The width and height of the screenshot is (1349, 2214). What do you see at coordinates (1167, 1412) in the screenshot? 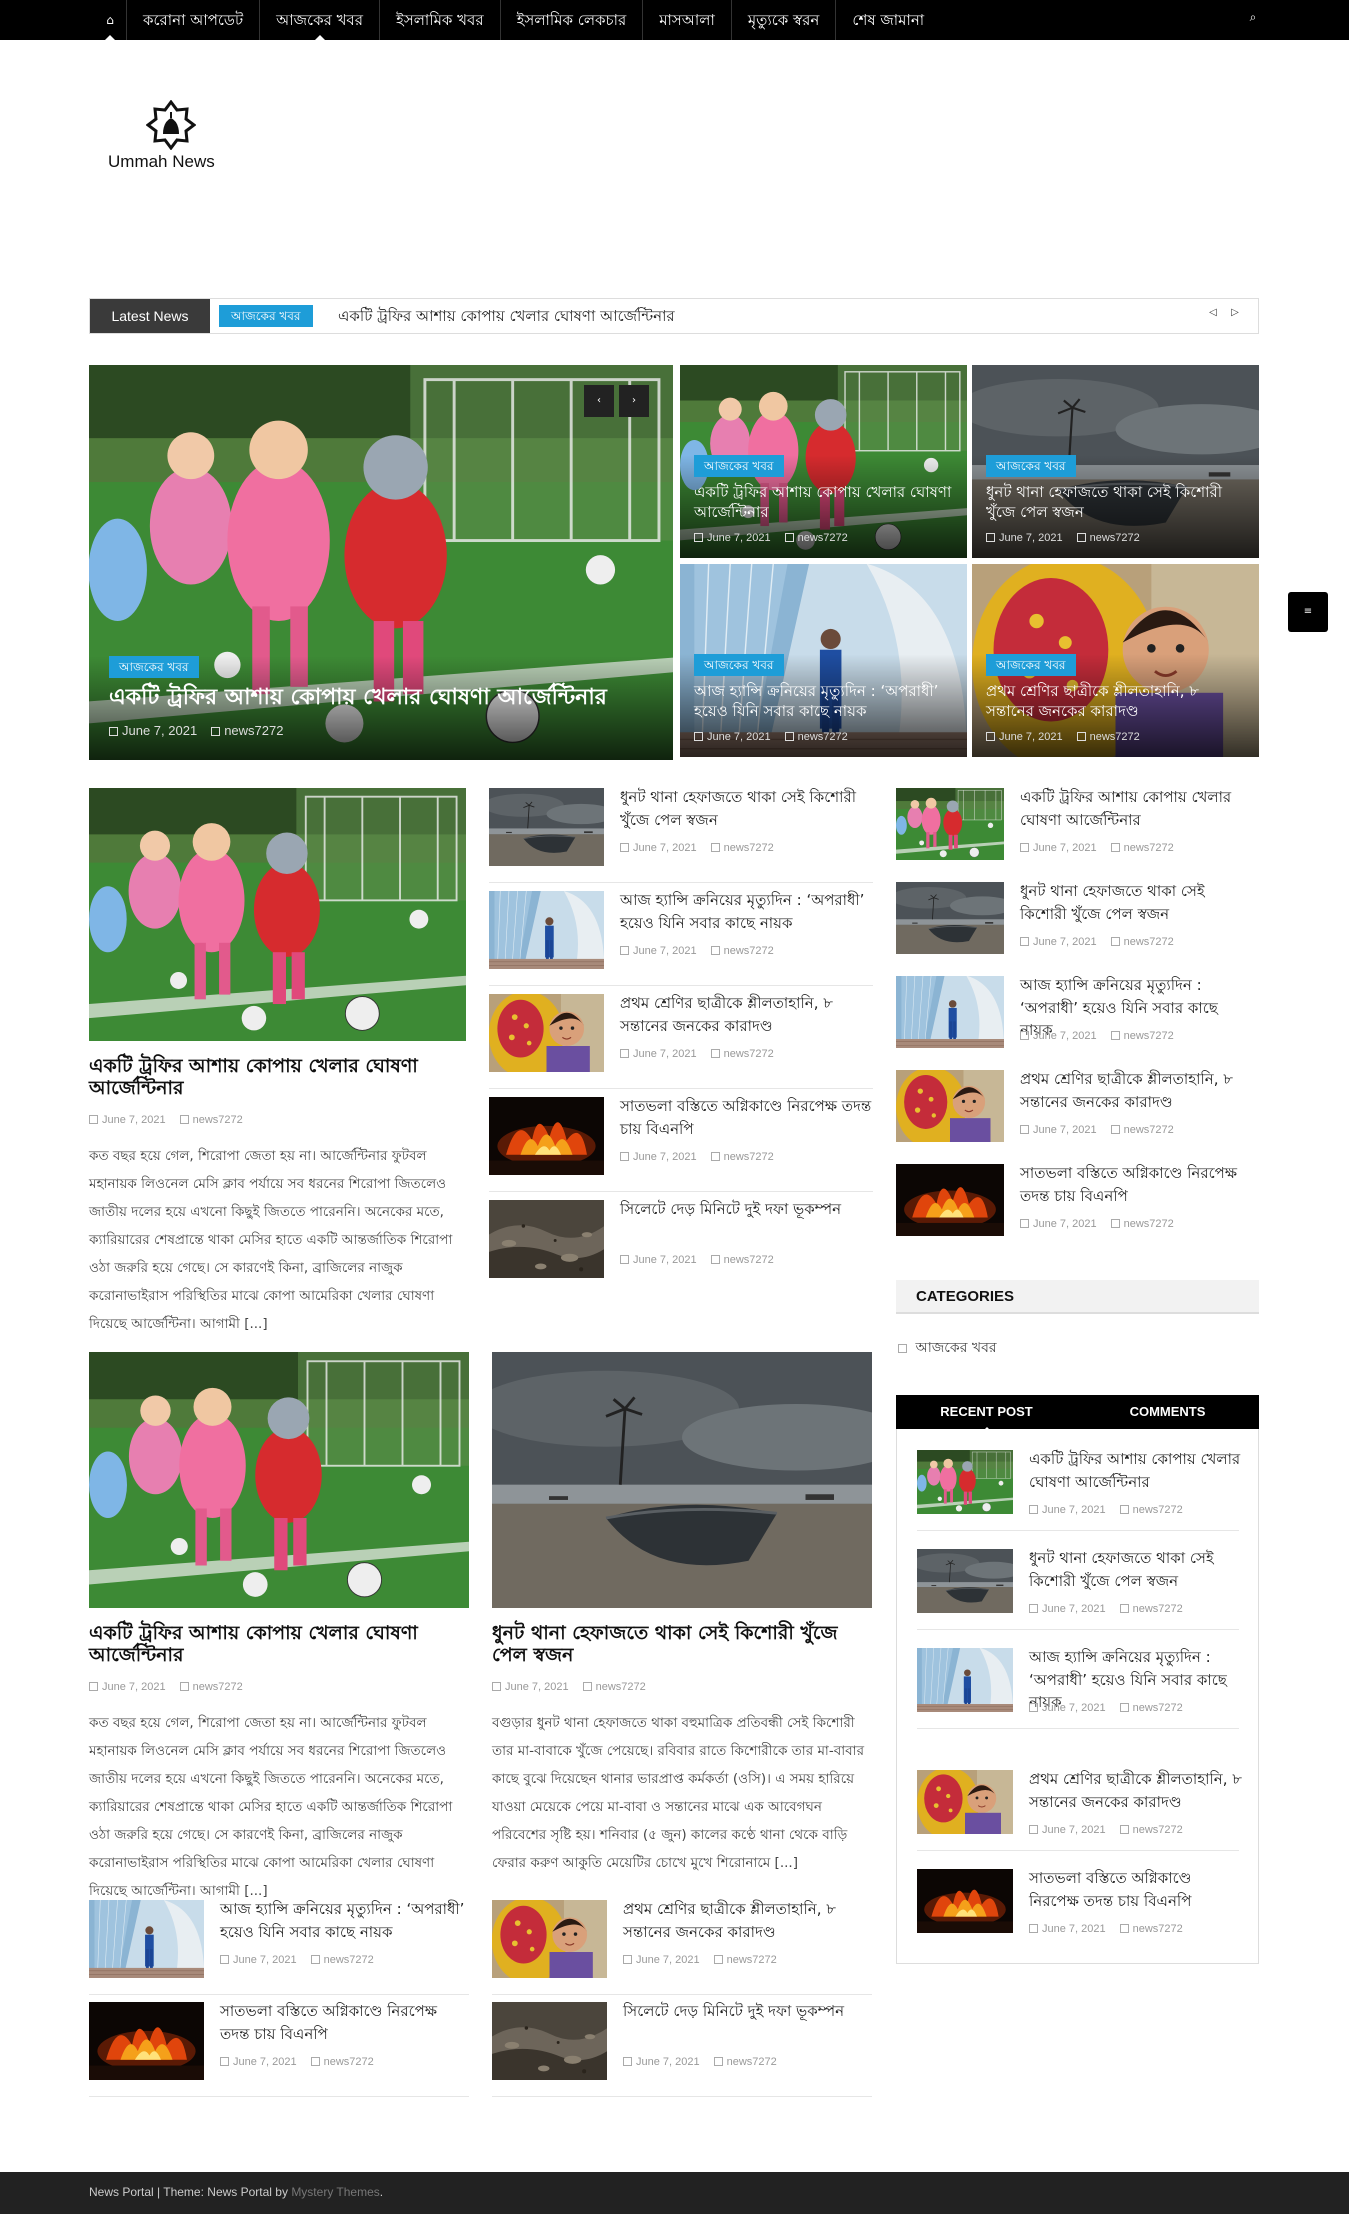
I see `tab-comments: COMMENTS` at bounding box center [1167, 1412].